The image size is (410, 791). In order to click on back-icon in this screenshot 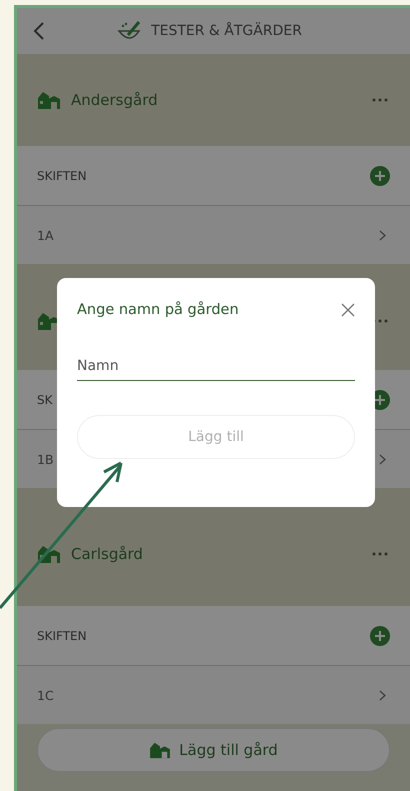, I will do `click(39, 31)`.